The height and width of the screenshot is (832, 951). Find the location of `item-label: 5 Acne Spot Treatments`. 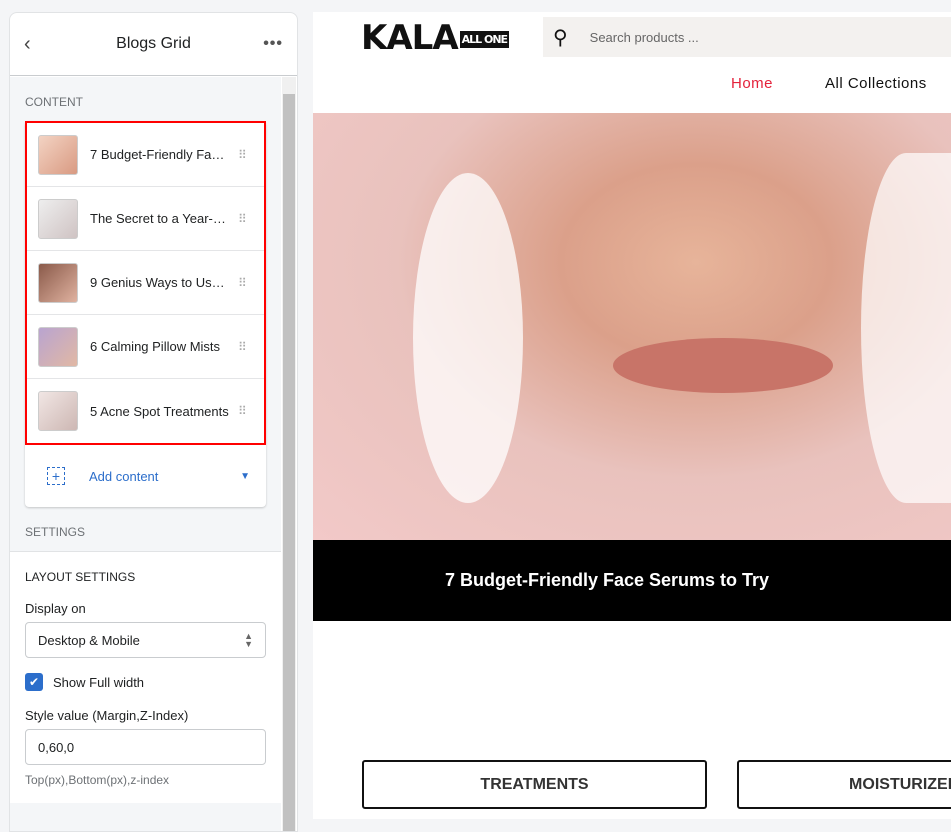

item-label: 5 Acne Spot Treatments is located at coordinates (159, 411).